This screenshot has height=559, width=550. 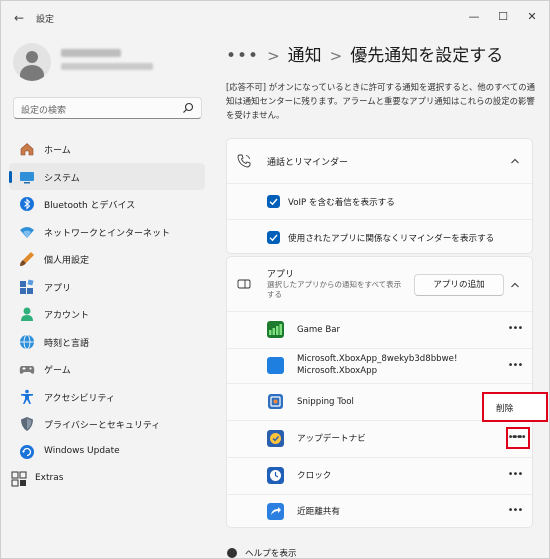 What do you see at coordinates (305, 53) in the screenshot?
I see `breadcrumb-parent: 通知` at bounding box center [305, 53].